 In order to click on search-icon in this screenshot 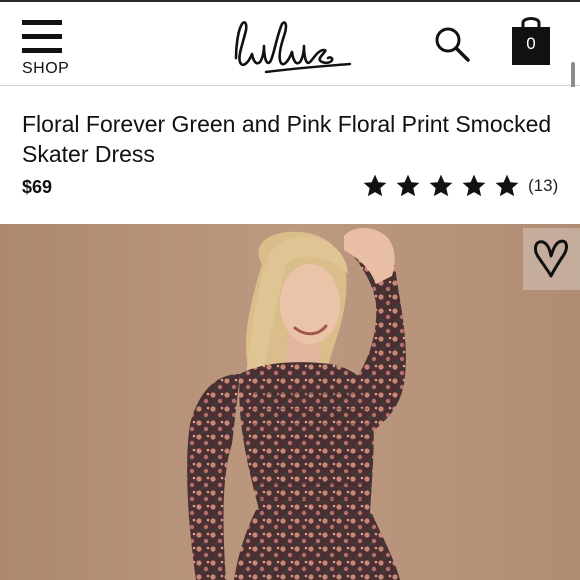, I will do `click(452, 44)`.